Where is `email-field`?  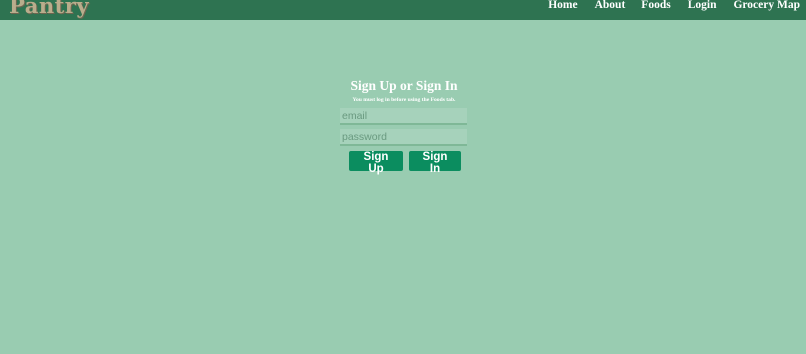
email-field is located at coordinates (403, 116).